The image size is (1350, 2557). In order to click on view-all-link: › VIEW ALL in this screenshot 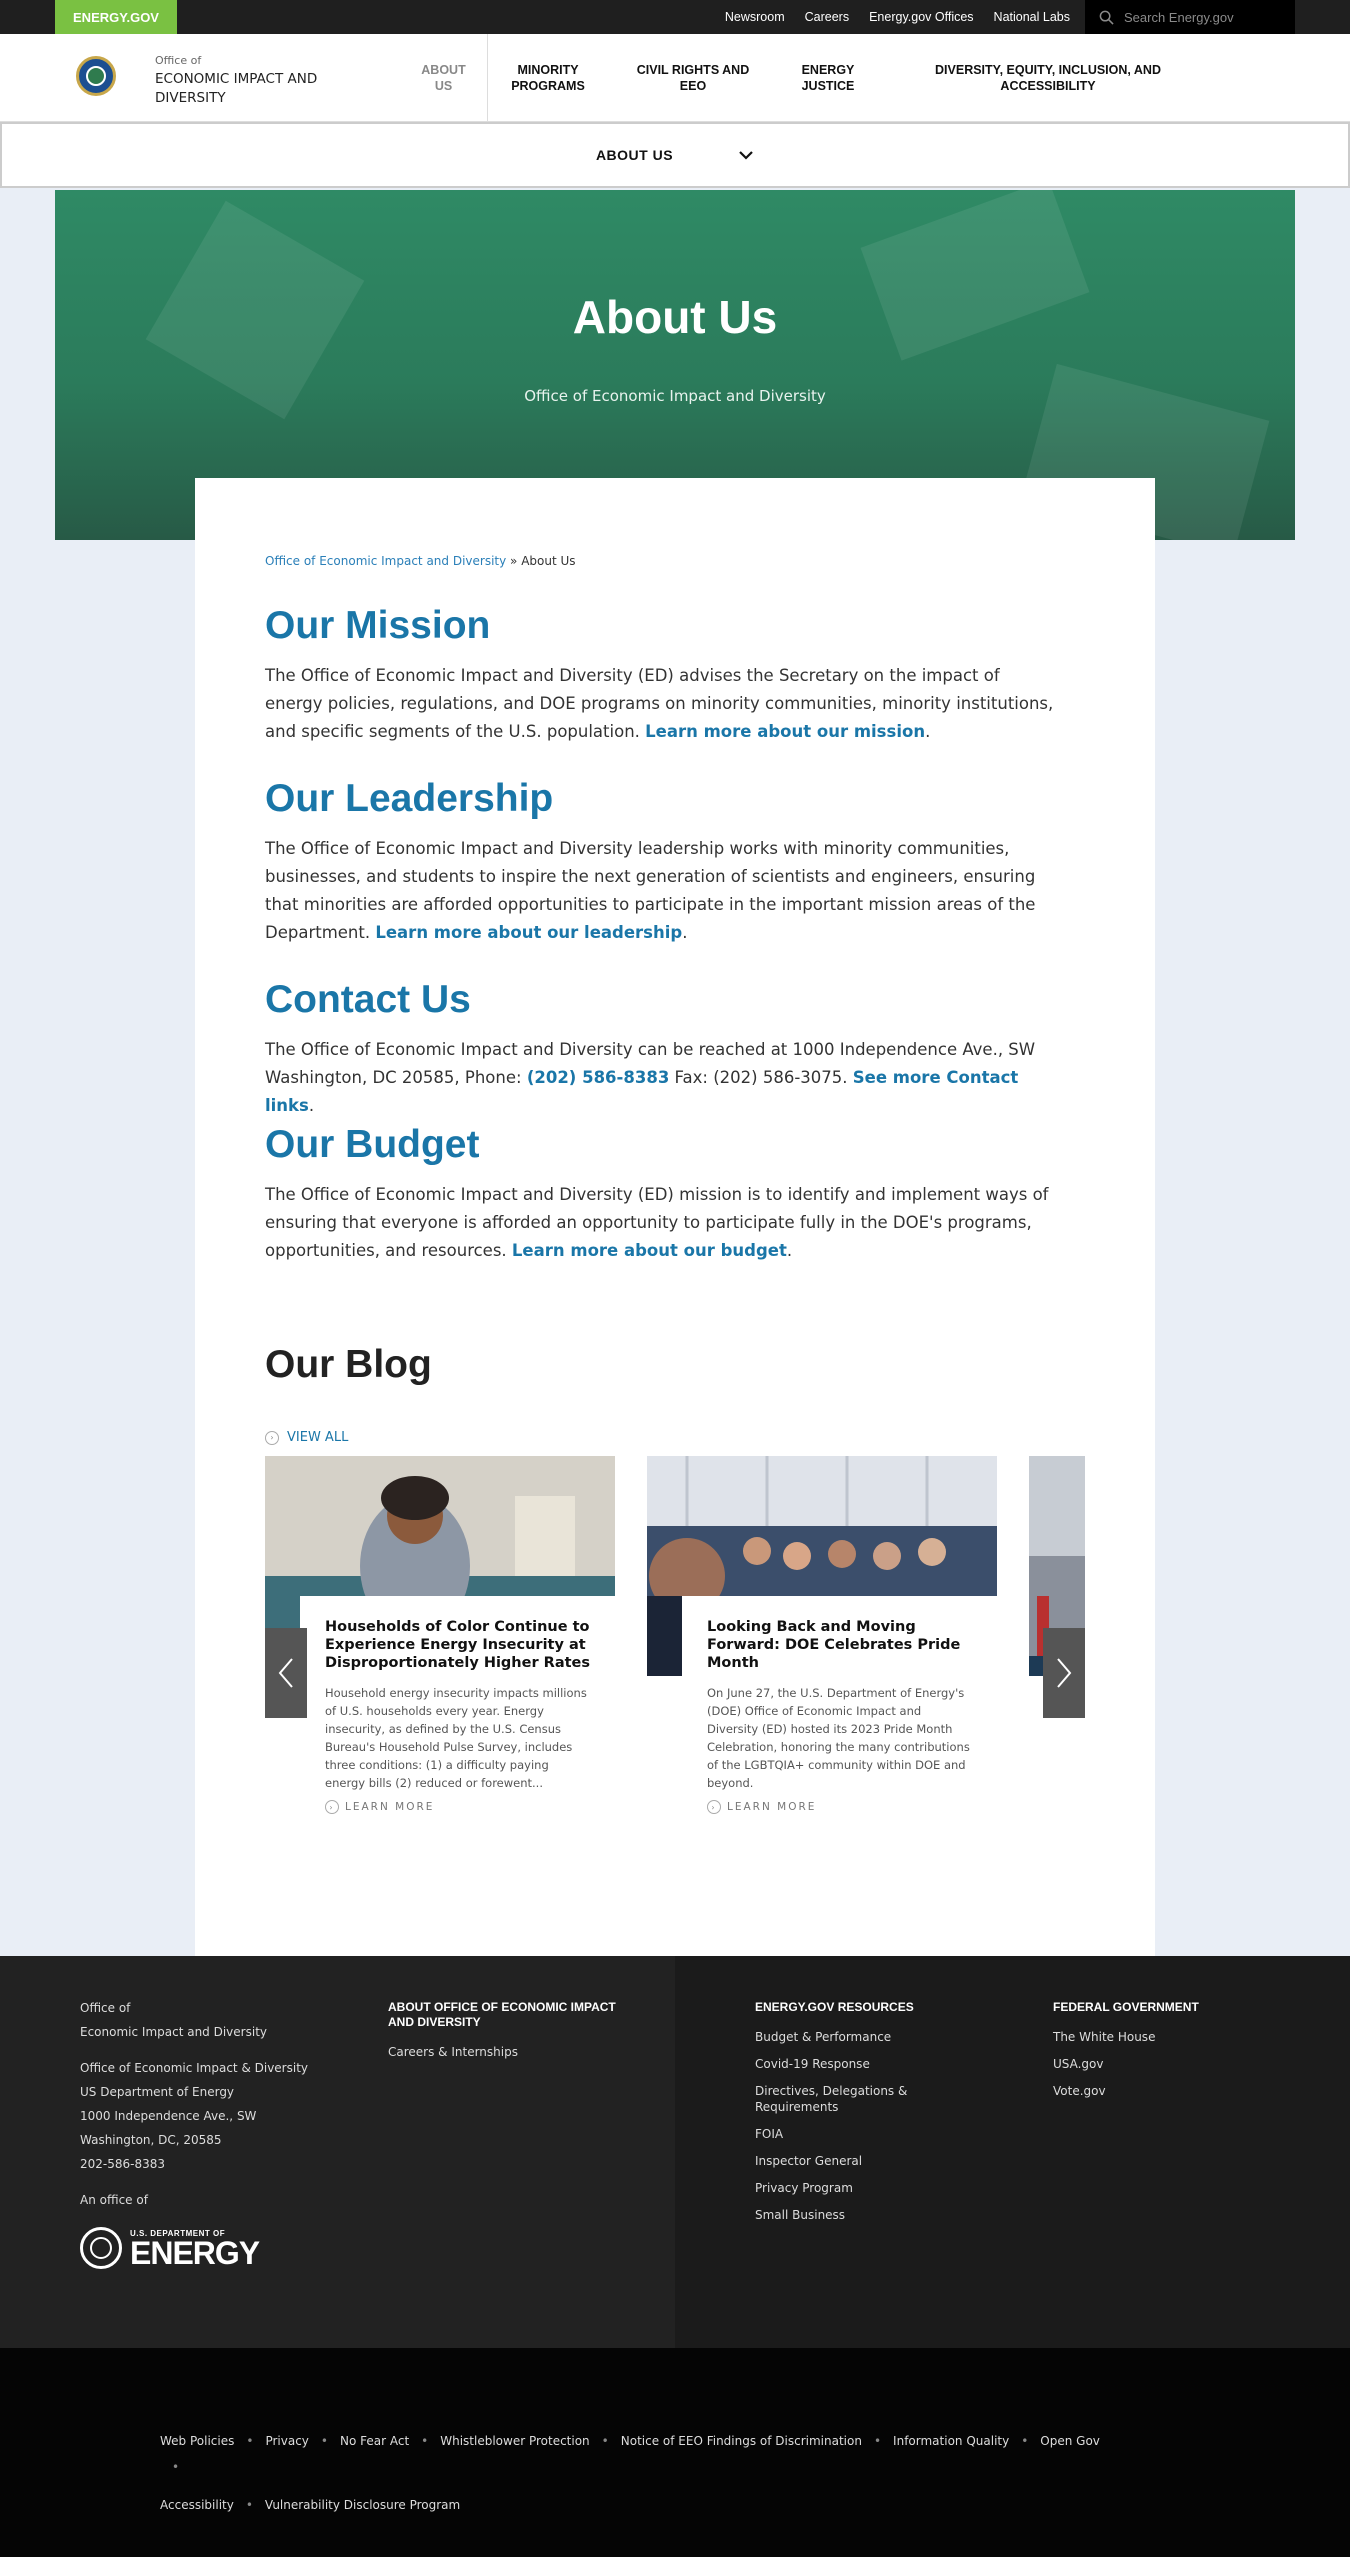, I will do `click(306, 1437)`.